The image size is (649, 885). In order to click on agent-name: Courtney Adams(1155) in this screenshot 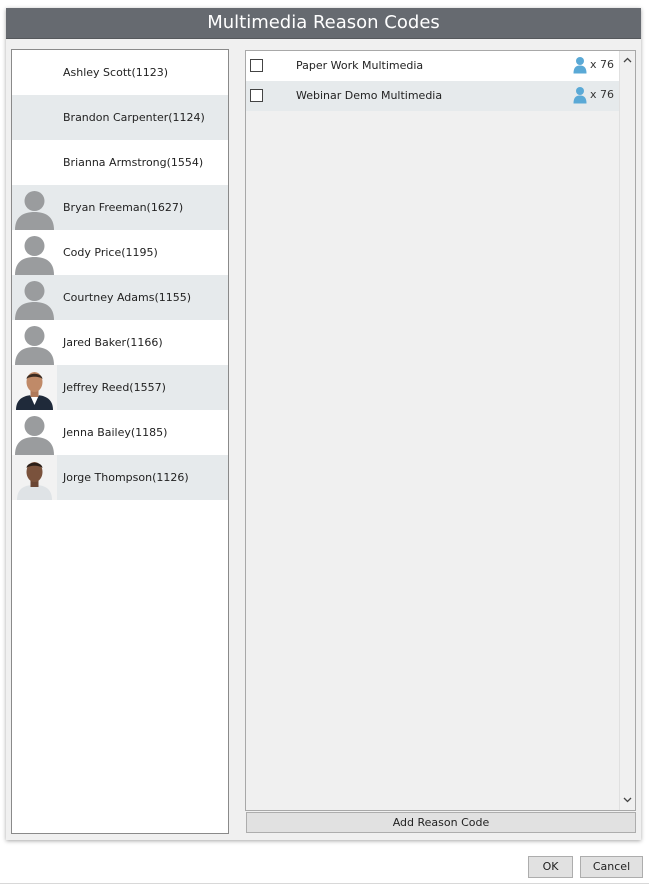, I will do `click(127, 297)`.